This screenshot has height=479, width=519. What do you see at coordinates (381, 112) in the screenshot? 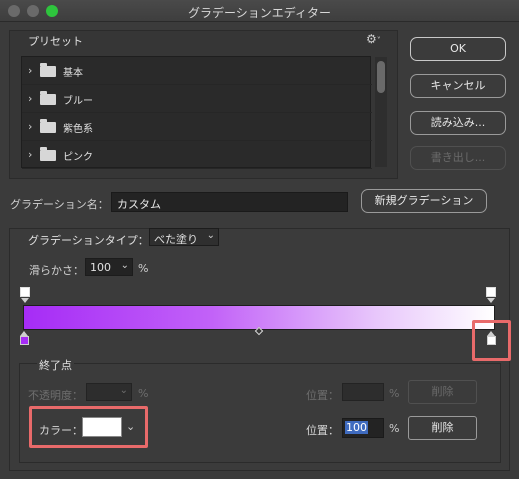
I see `preset-scrollbar` at bounding box center [381, 112].